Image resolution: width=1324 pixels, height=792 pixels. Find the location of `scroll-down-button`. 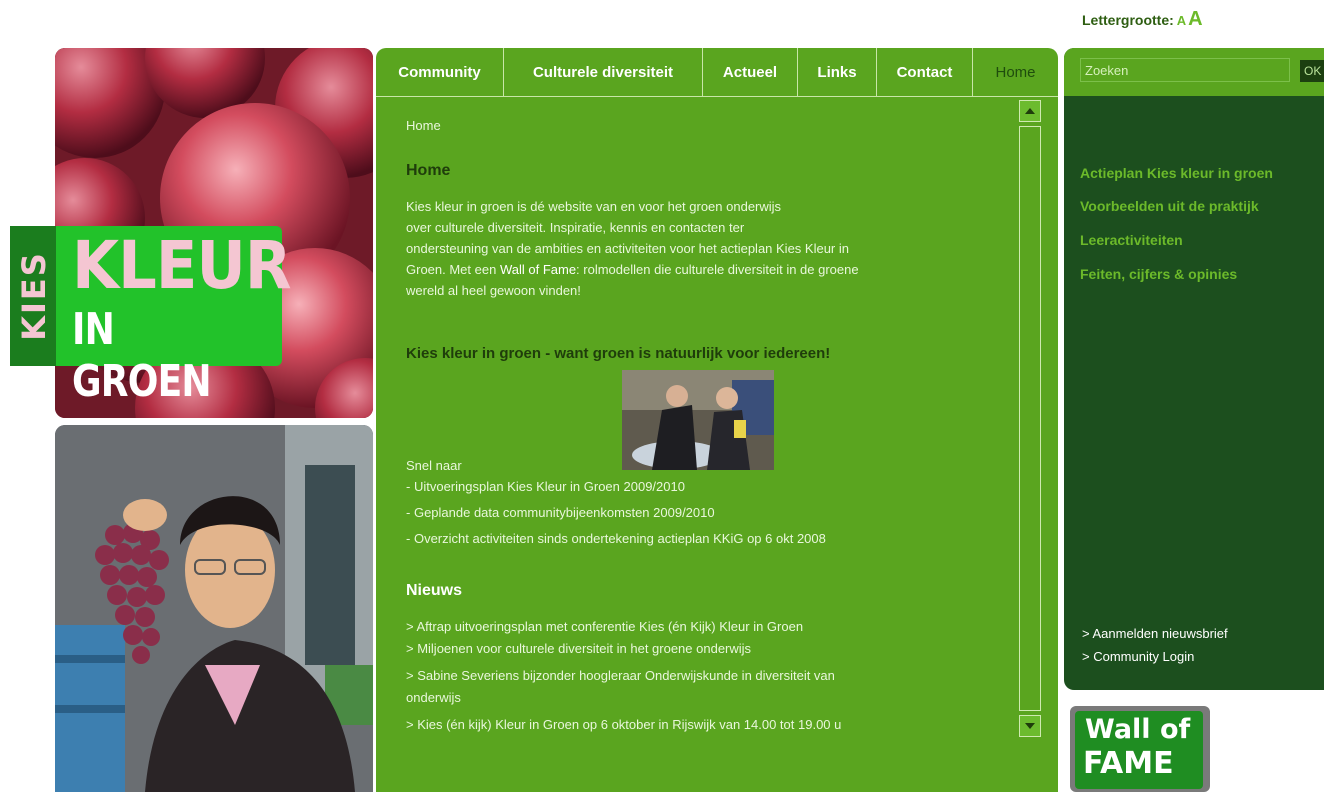

scroll-down-button is located at coordinates (1030, 726).